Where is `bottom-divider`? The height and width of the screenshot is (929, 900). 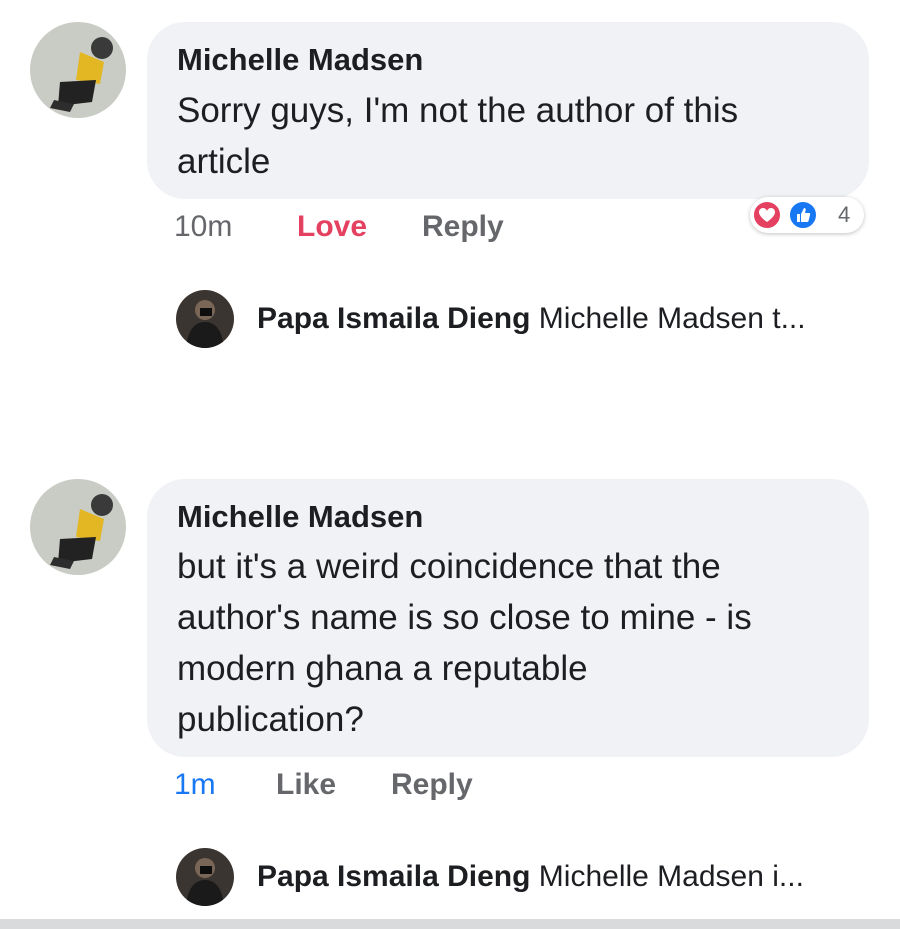 bottom-divider is located at coordinates (450, 924).